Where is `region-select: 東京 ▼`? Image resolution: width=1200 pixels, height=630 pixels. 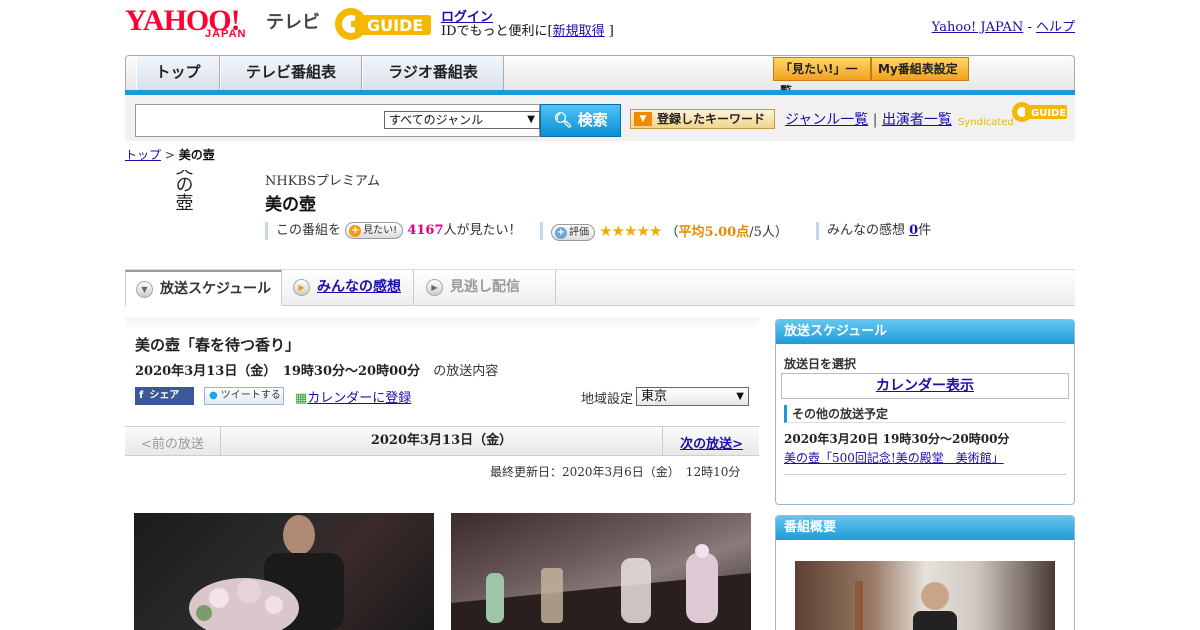 region-select: 東京 ▼ is located at coordinates (692, 396).